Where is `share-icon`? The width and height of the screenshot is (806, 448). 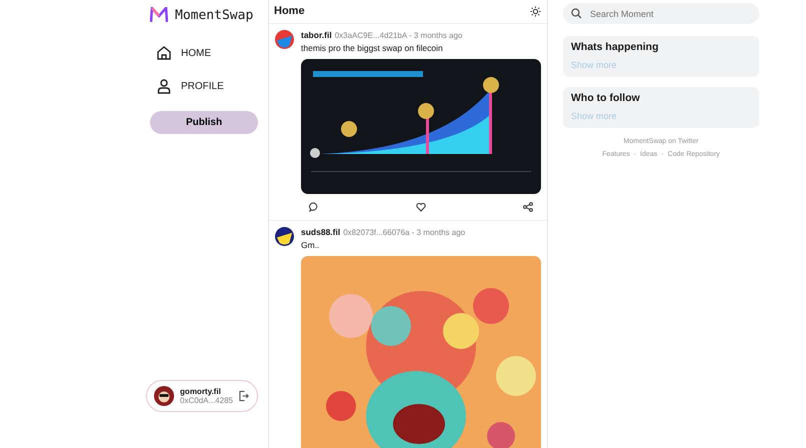
share-icon is located at coordinates (528, 207).